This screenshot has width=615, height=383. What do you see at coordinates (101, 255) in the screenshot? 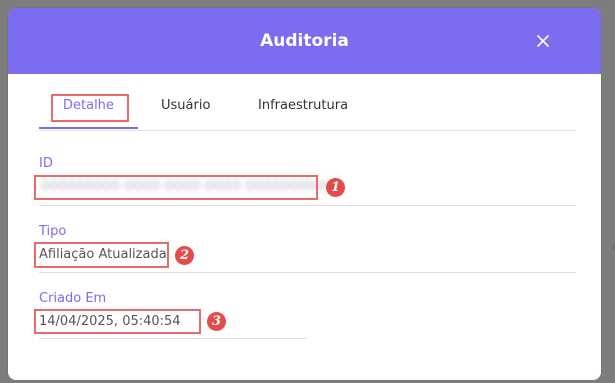
I see `highlight-box-tipo` at bounding box center [101, 255].